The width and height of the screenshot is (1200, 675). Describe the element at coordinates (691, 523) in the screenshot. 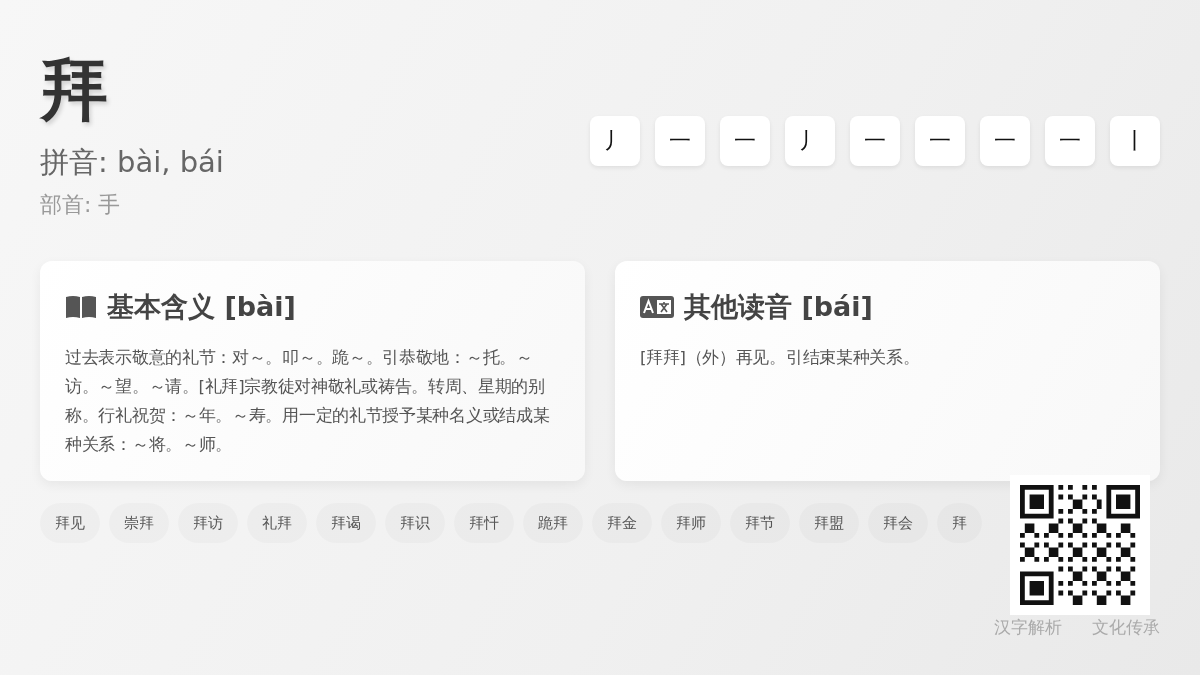

I see `word-tag: 拜师` at that location.